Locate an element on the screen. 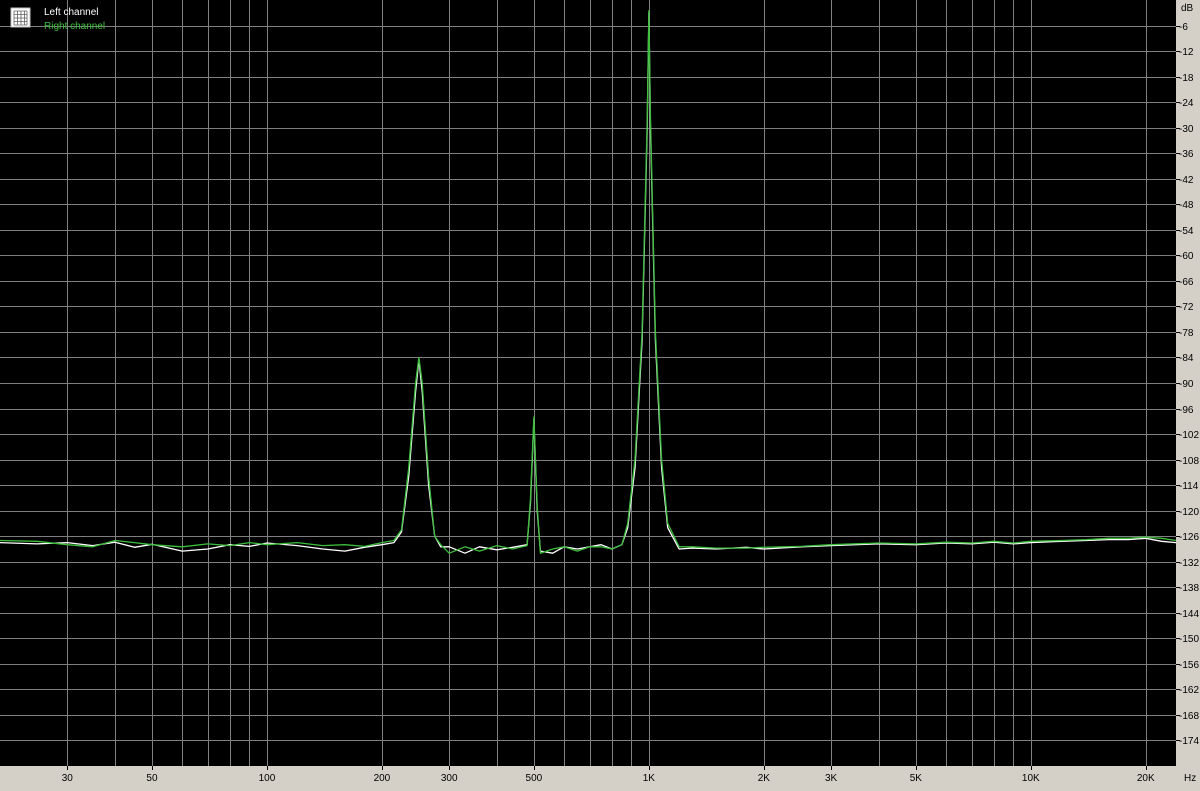 This screenshot has height=791, width=1200. y-axis-unit-label: dB is located at coordinates (1187, 8).